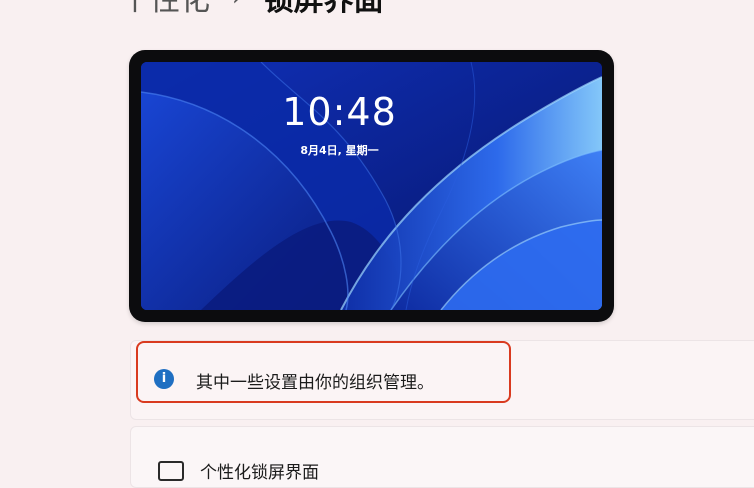 The height and width of the screenshot is (488, 754). I want to click on breadcrumb-parent: 个性化, so click(165, 9).